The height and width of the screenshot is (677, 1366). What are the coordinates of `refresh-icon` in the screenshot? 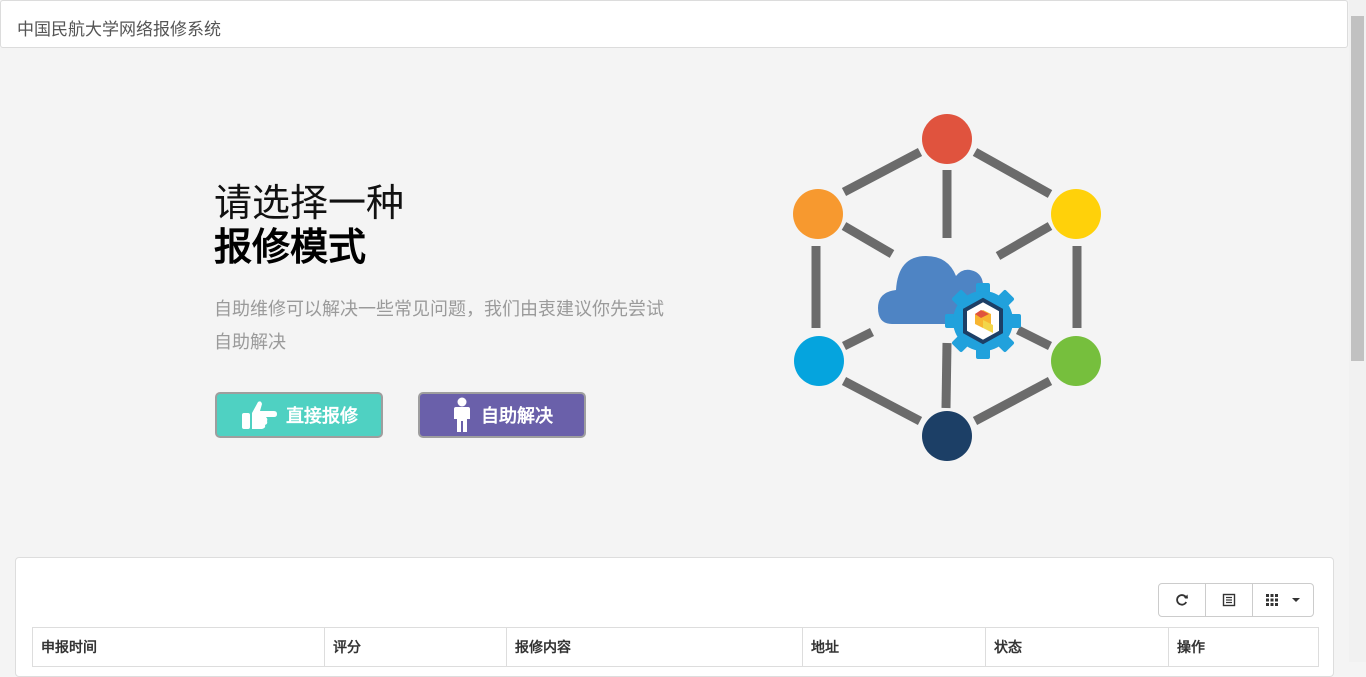 It's located at (1182, 600).